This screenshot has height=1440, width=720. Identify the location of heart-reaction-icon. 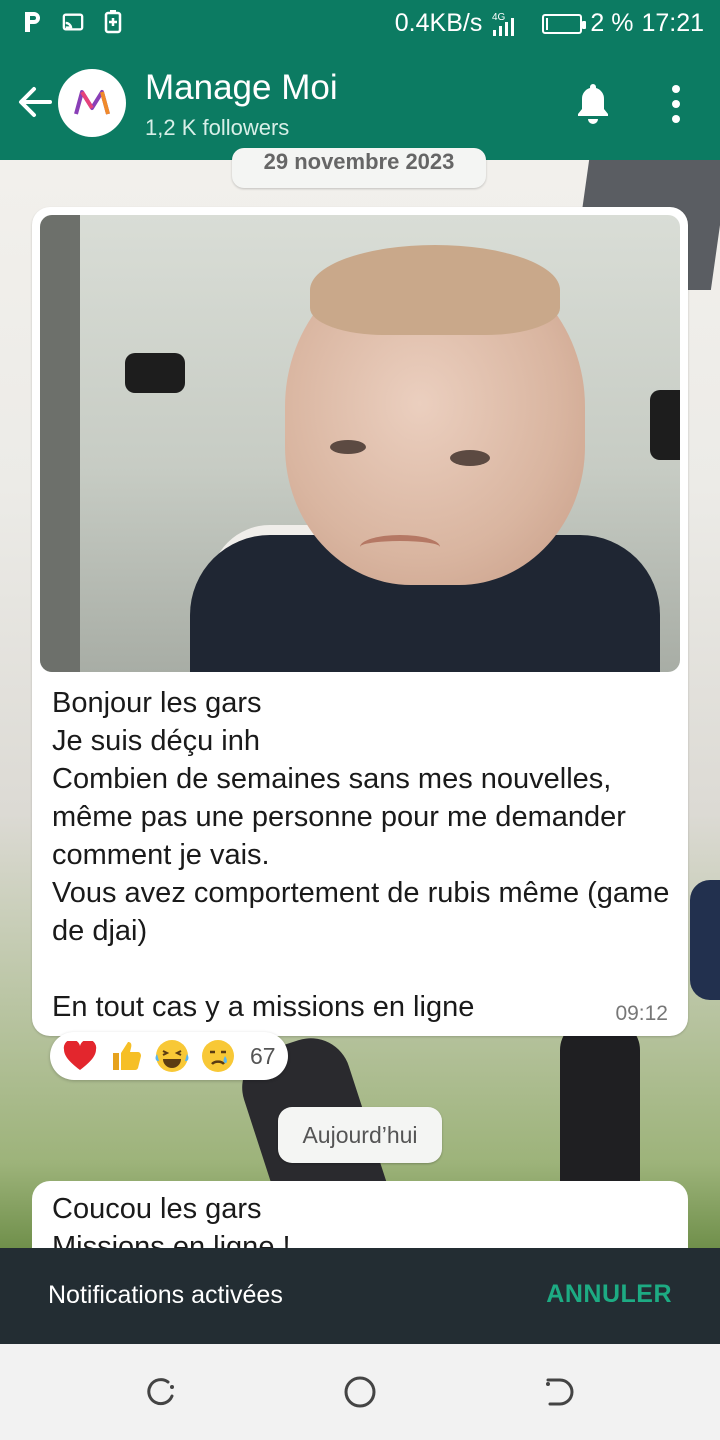
(80, 1056).